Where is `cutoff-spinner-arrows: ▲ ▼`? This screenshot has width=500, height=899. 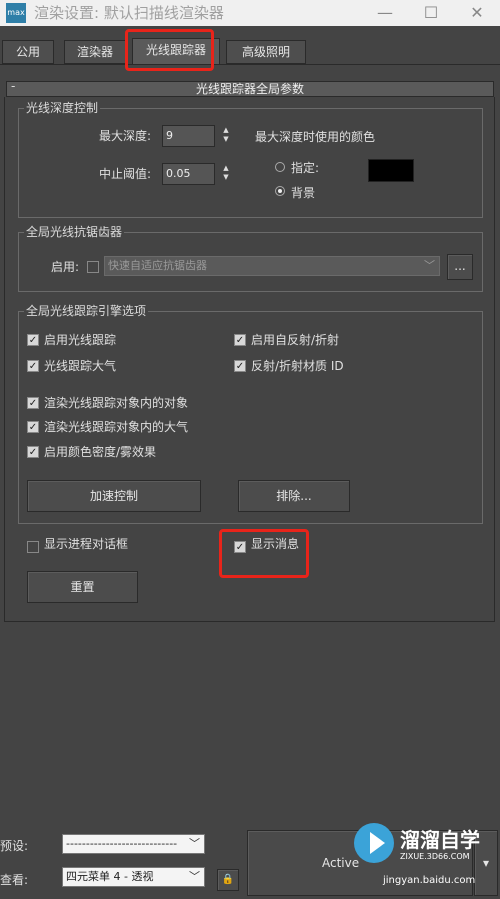
cutoff-spinner-arrows: ▲ ▼ is located at coordinates (226, 174).